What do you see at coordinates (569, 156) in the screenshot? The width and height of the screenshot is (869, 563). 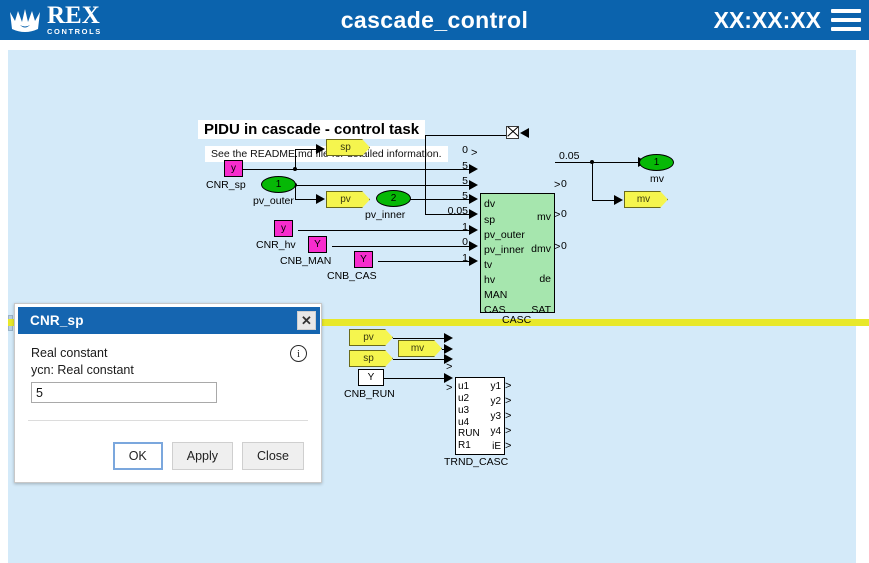 I see `casc-out-value-mv: 0.05` at bounding box center [569, 156].